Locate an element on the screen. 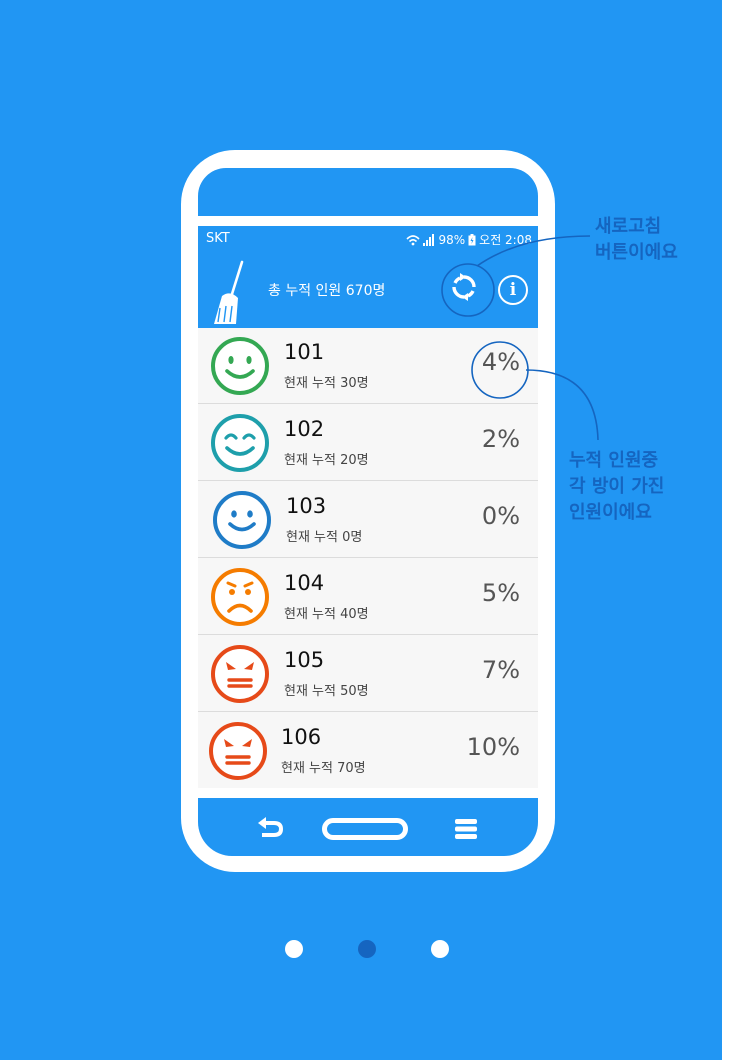 Image resolution: width=730 pixels, height=1060 pixels. refresh-button is located at coordinates (464, 287).